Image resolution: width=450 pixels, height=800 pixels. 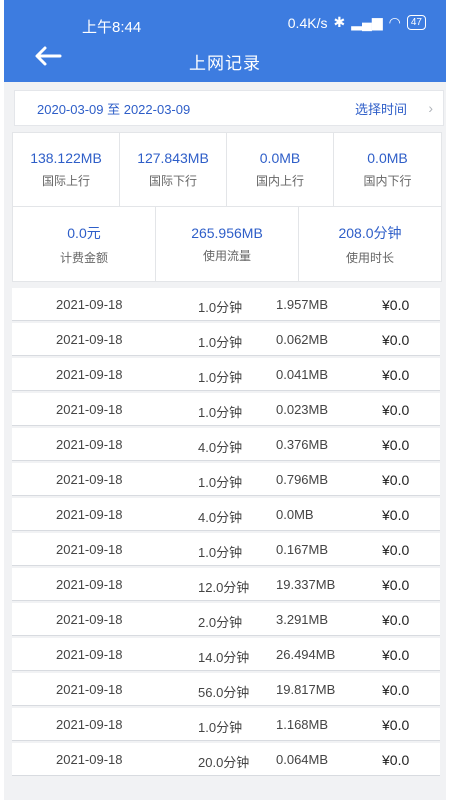 What do you see at coordinates (84, 244) in the screenshot?
I see `stat-billing-amount: 0.0元 计费金额` at bounding box center [84, 244].